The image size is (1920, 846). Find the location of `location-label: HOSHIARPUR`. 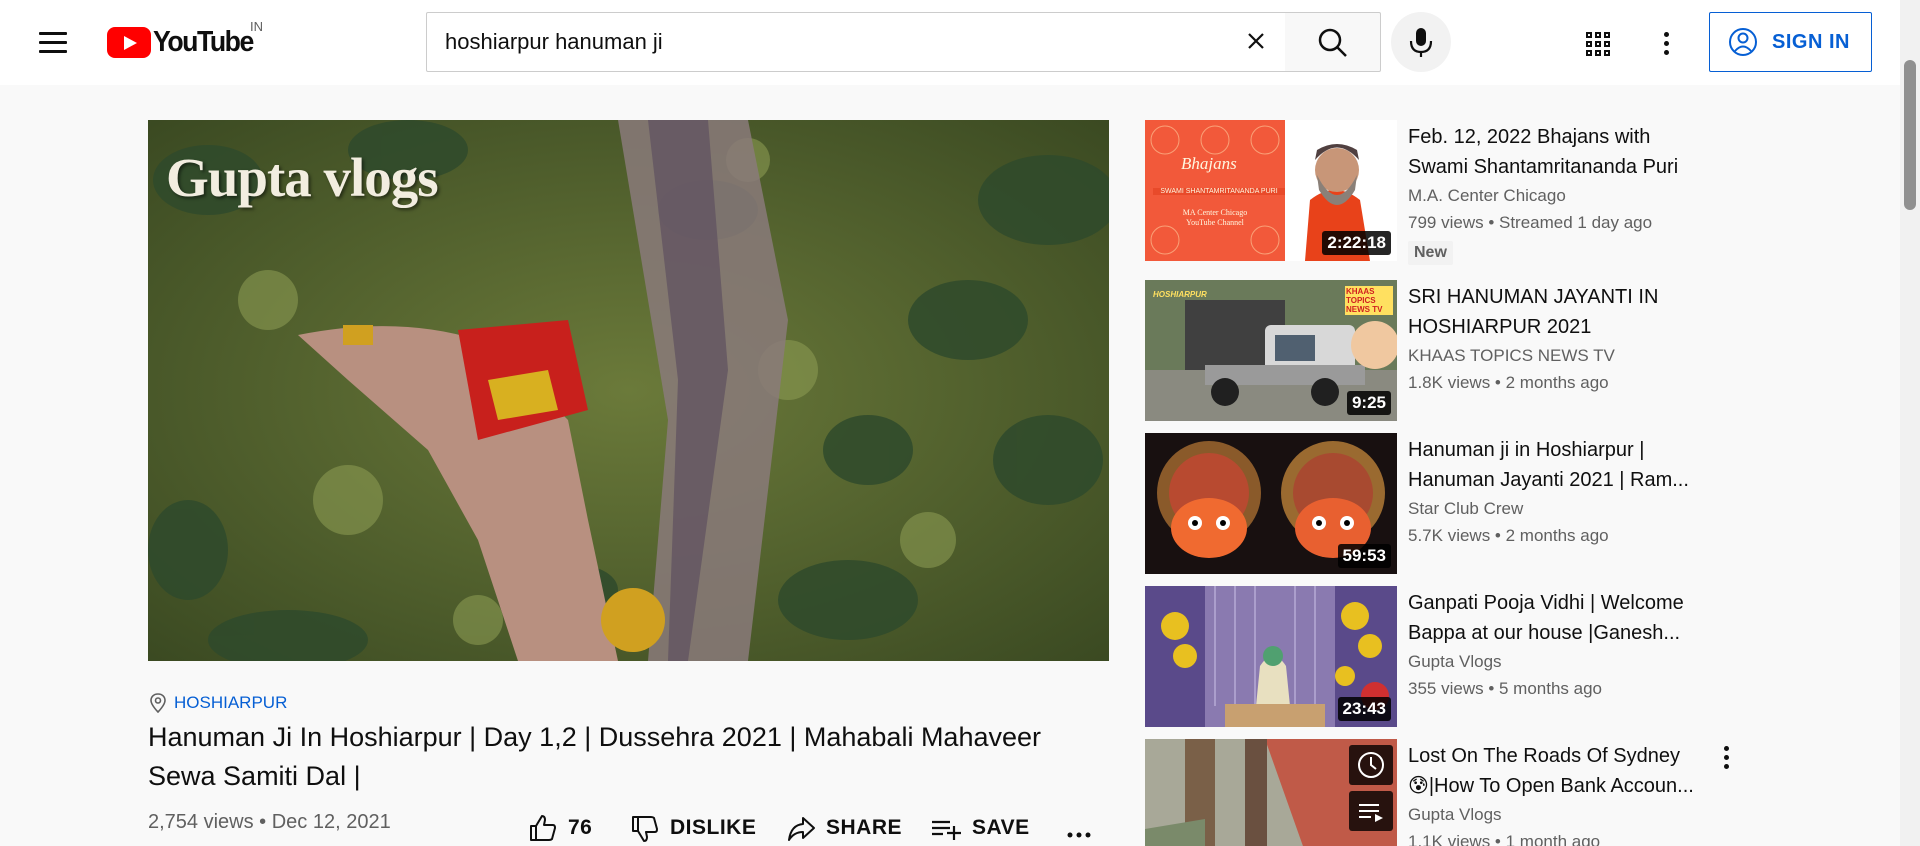

location-label: HOSHIARPUR is located at coordinates (231, 702).